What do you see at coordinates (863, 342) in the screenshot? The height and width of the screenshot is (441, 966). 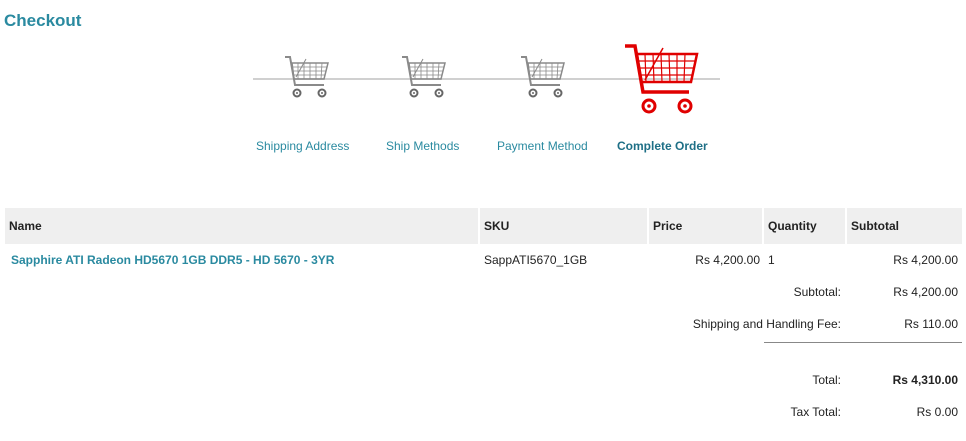 I see `total-divider` at bounding box center [863, 342].